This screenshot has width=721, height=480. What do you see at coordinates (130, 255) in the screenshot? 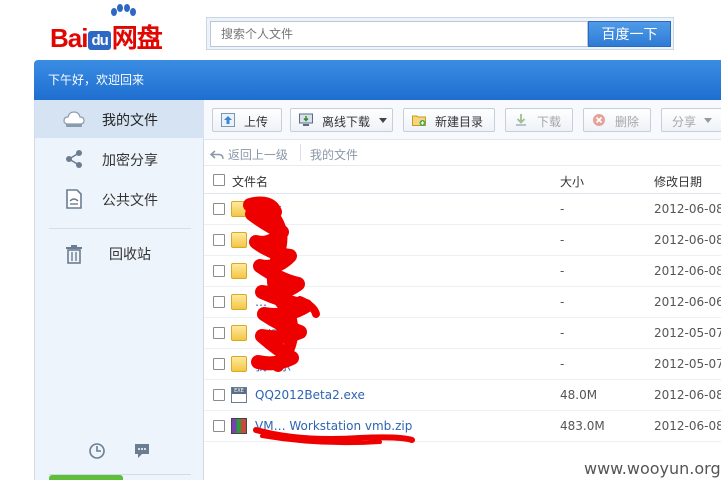
I see `sidebar-item-label: 回收站` at bounding box center [130, 255].